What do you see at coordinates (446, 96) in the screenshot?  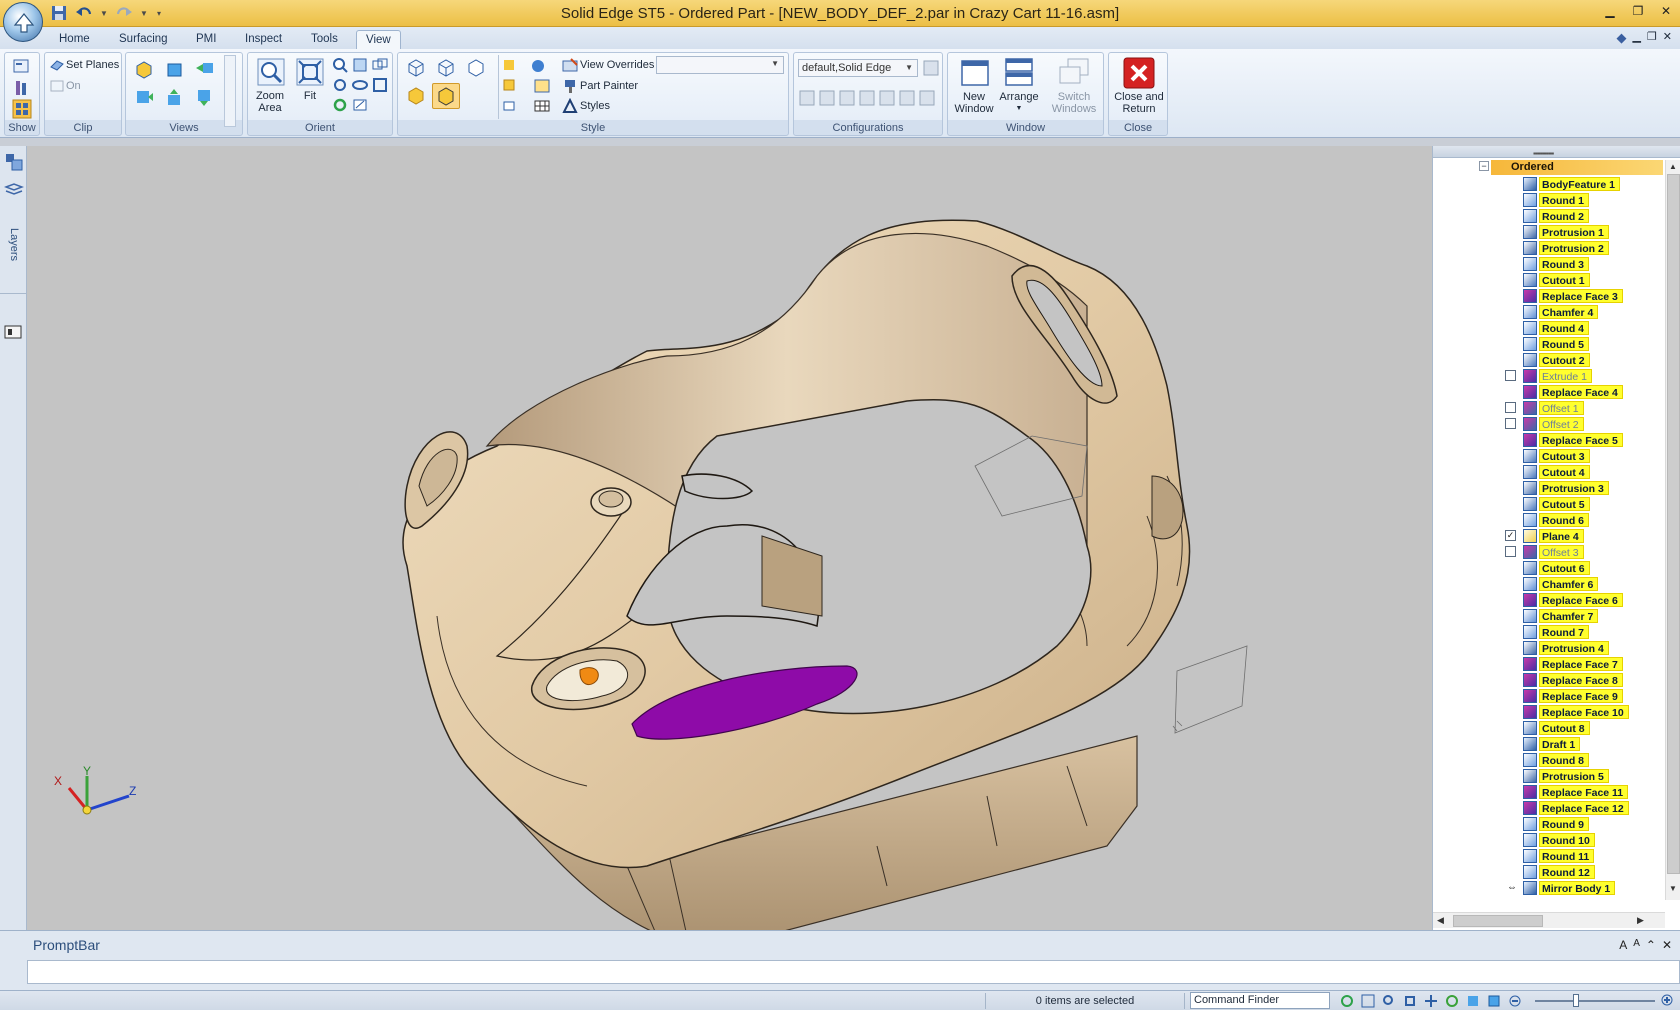 I see `shaded-visible-edges-icon` at bounding box center [446, 96].